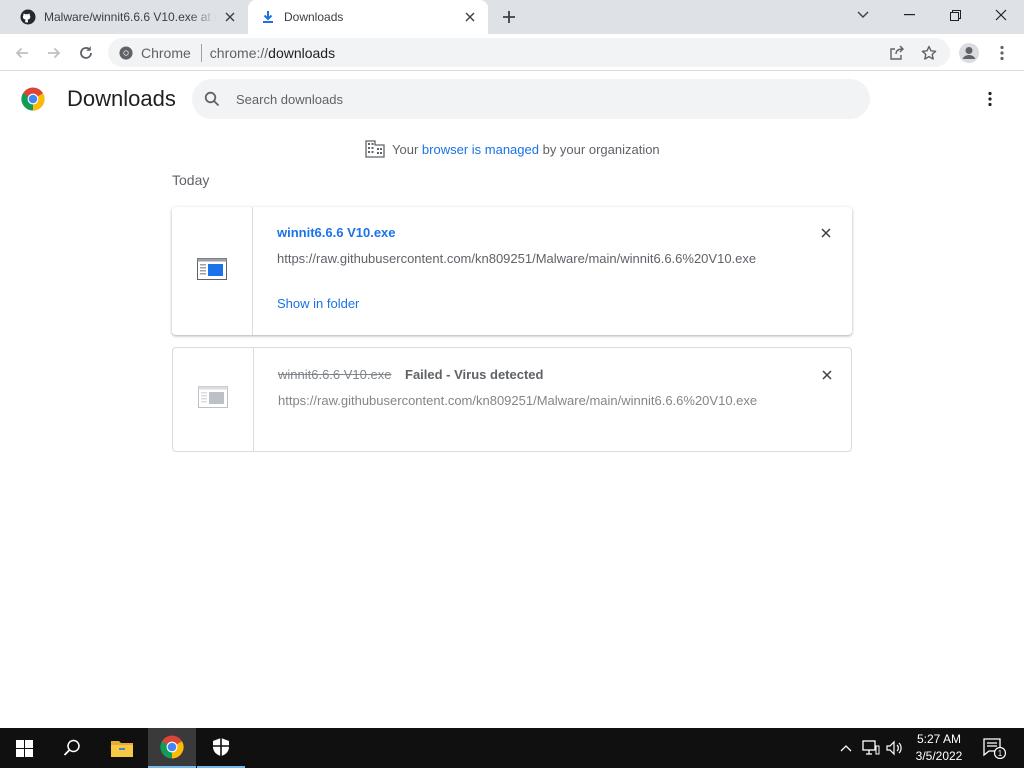 This screenshot has height=768, width=1024. What do you see at coordinates (846, 748) in the screenshot?
I see `show-hidden-icons-icon` at bounding box center [846, 748].